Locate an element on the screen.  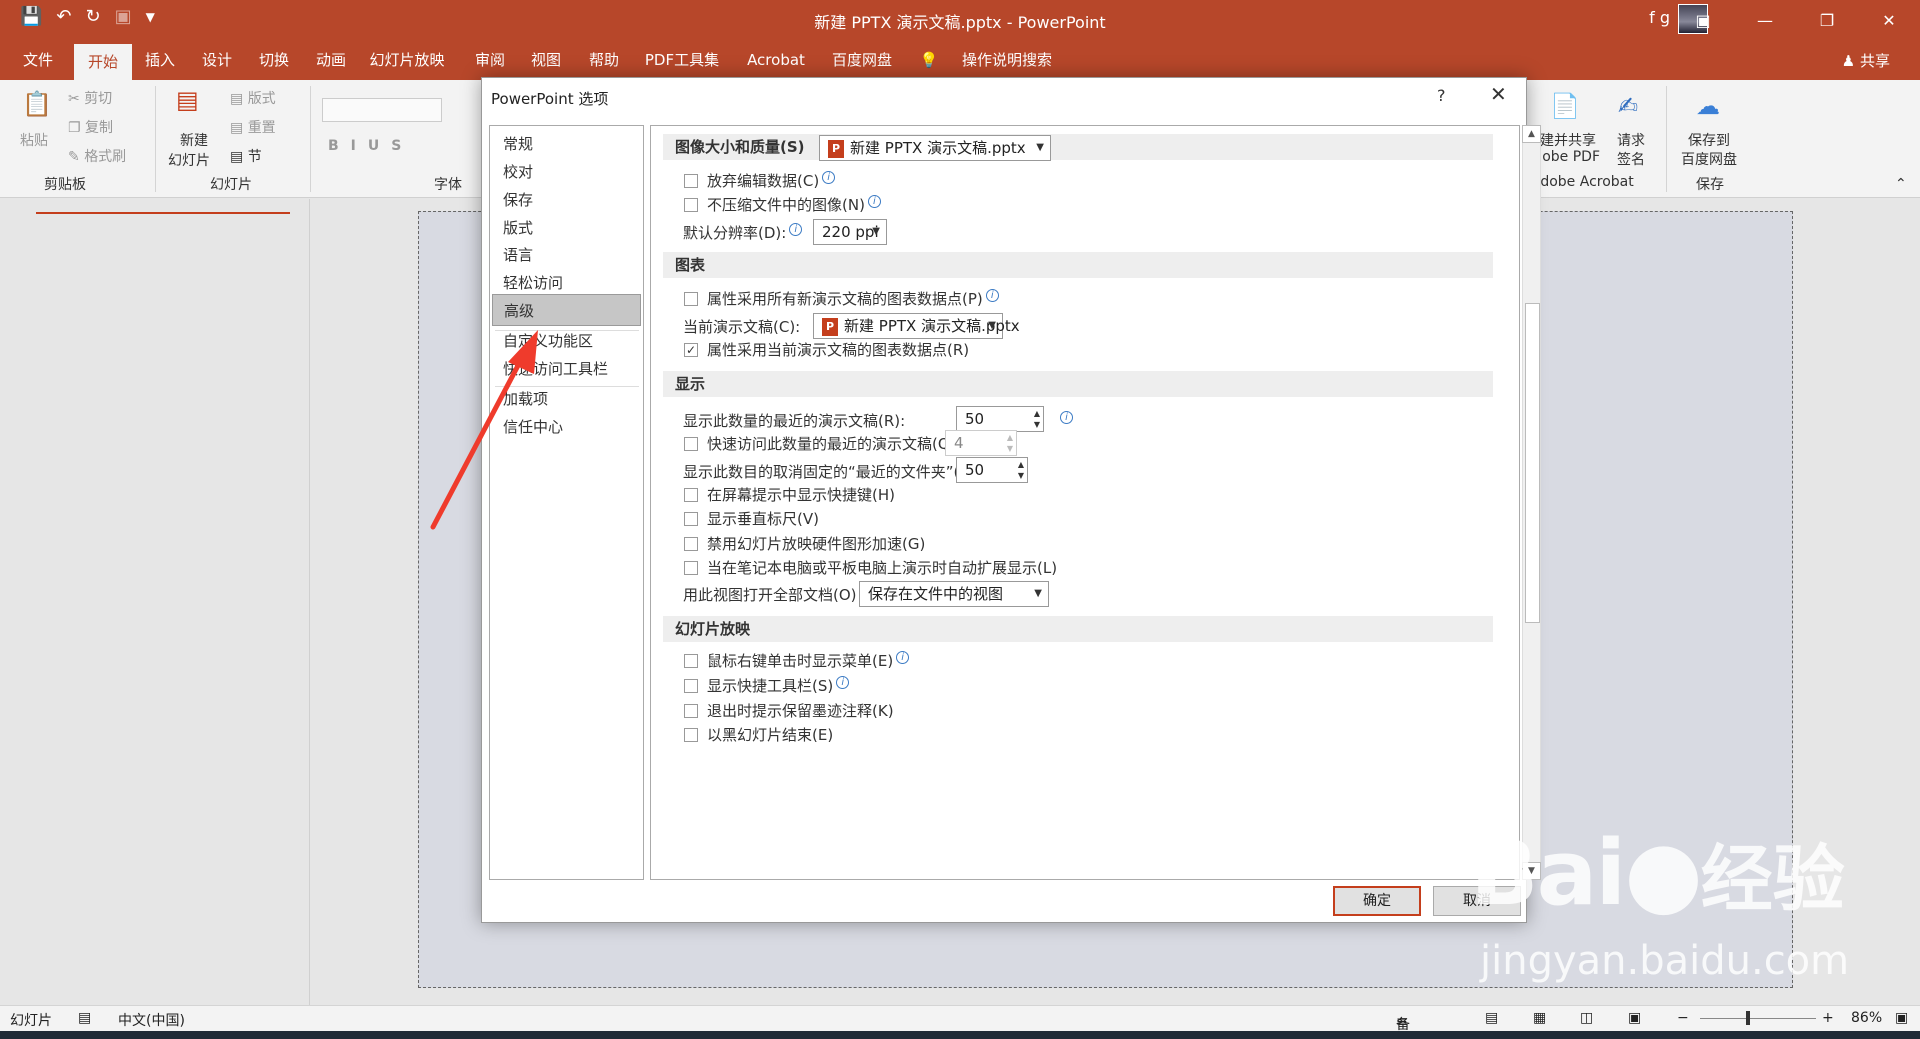
share-button: ♟ 共享 is located at coordinates (1866, 60).